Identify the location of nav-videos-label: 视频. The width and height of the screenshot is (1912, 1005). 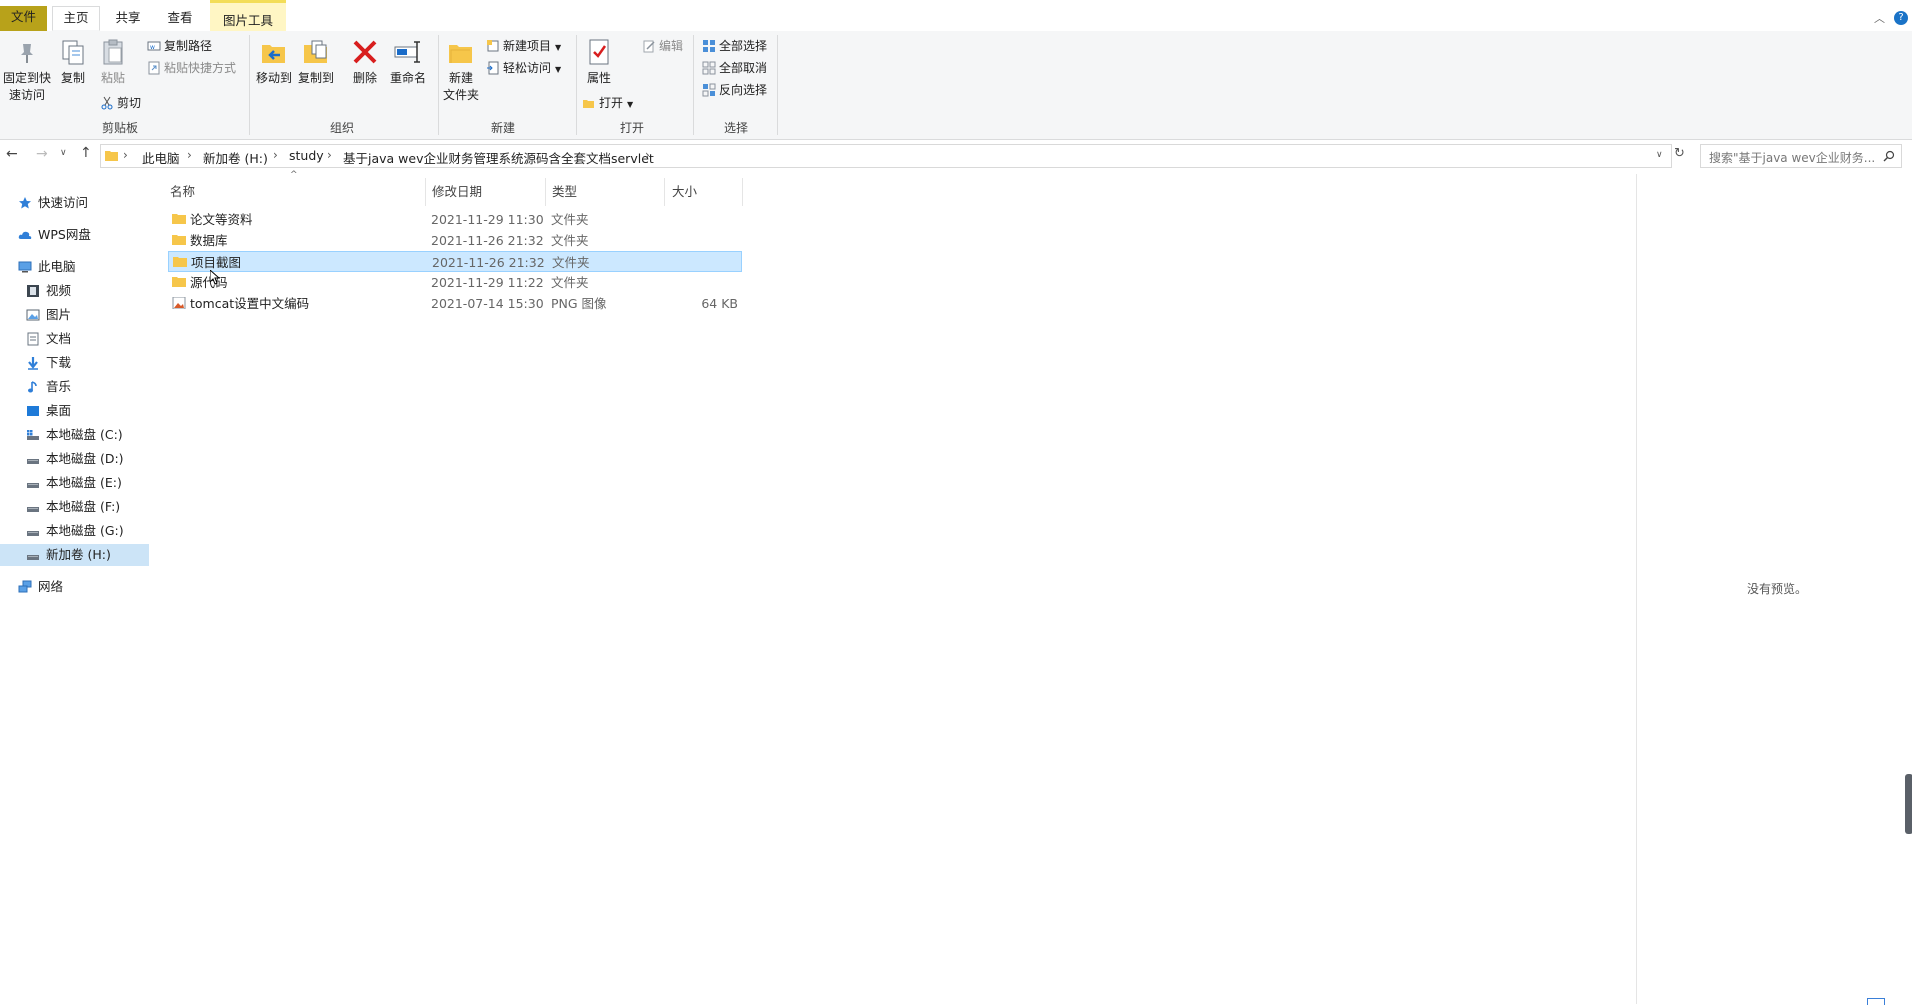
(59, 290).